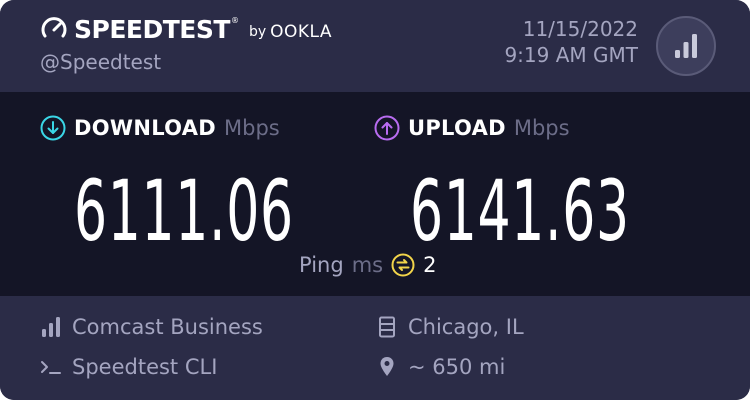 The height and width of the screenshot is (400, 750). What do you see at coordinates (430, 265) in the screenshot?
I see `ping-value: 2` at bounding box center [430, 265].